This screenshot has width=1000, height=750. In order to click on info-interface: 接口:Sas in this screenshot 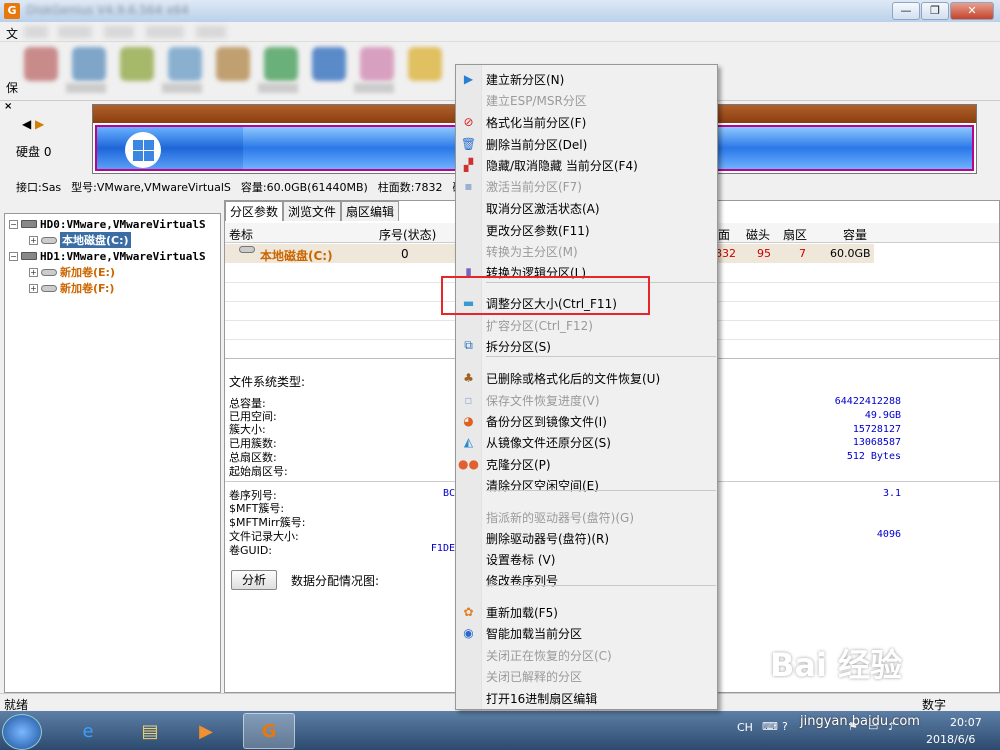, I will do `click(39, 187)`.